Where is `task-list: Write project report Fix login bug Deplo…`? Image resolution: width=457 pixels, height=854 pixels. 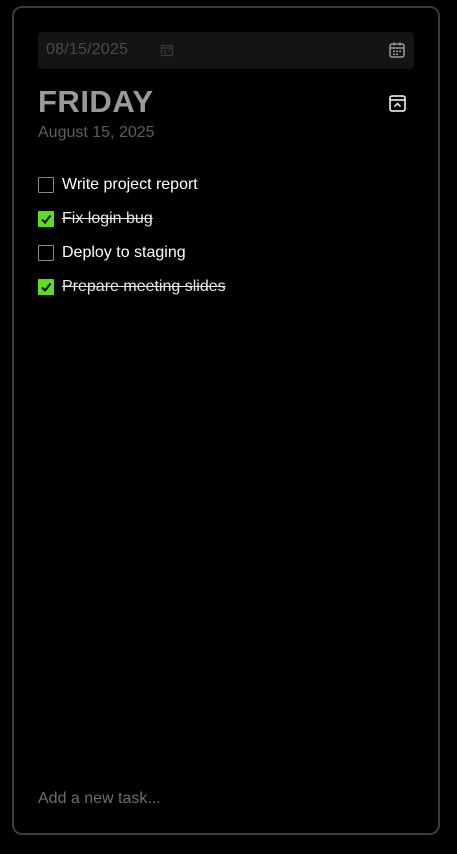
task-list: Write project report Fix login bug Deplo… is located at coordinates (226, 236).